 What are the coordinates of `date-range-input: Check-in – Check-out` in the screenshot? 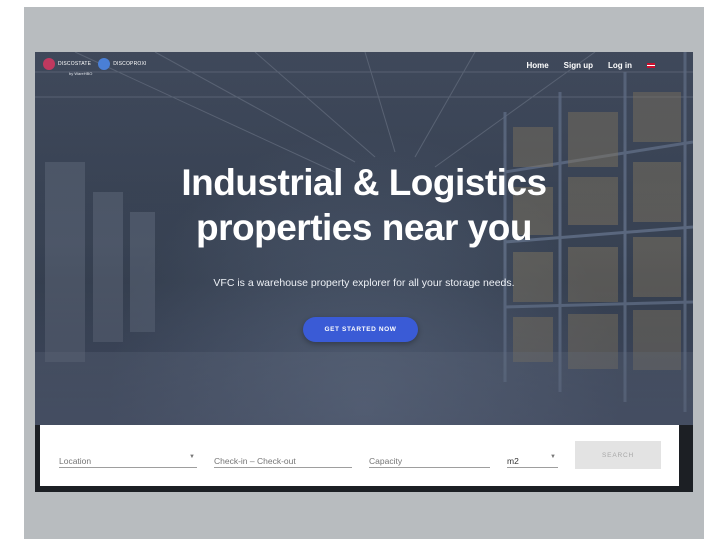 It's located at (283, 459).